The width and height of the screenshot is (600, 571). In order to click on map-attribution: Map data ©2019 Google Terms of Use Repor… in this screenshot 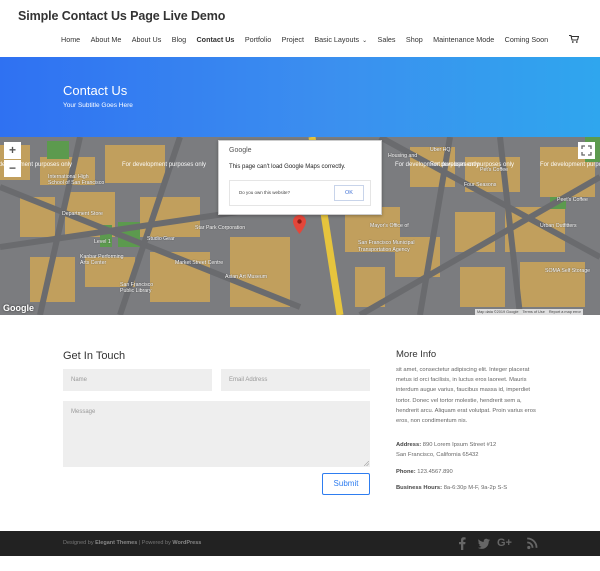, I will do `click(529, 312)`.